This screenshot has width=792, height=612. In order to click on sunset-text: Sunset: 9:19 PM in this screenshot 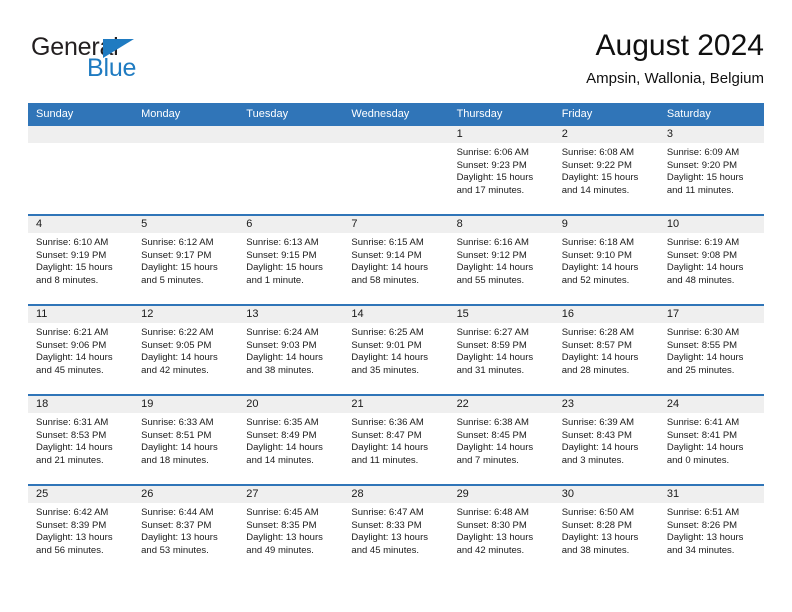, I will do `click(71, 255)`.